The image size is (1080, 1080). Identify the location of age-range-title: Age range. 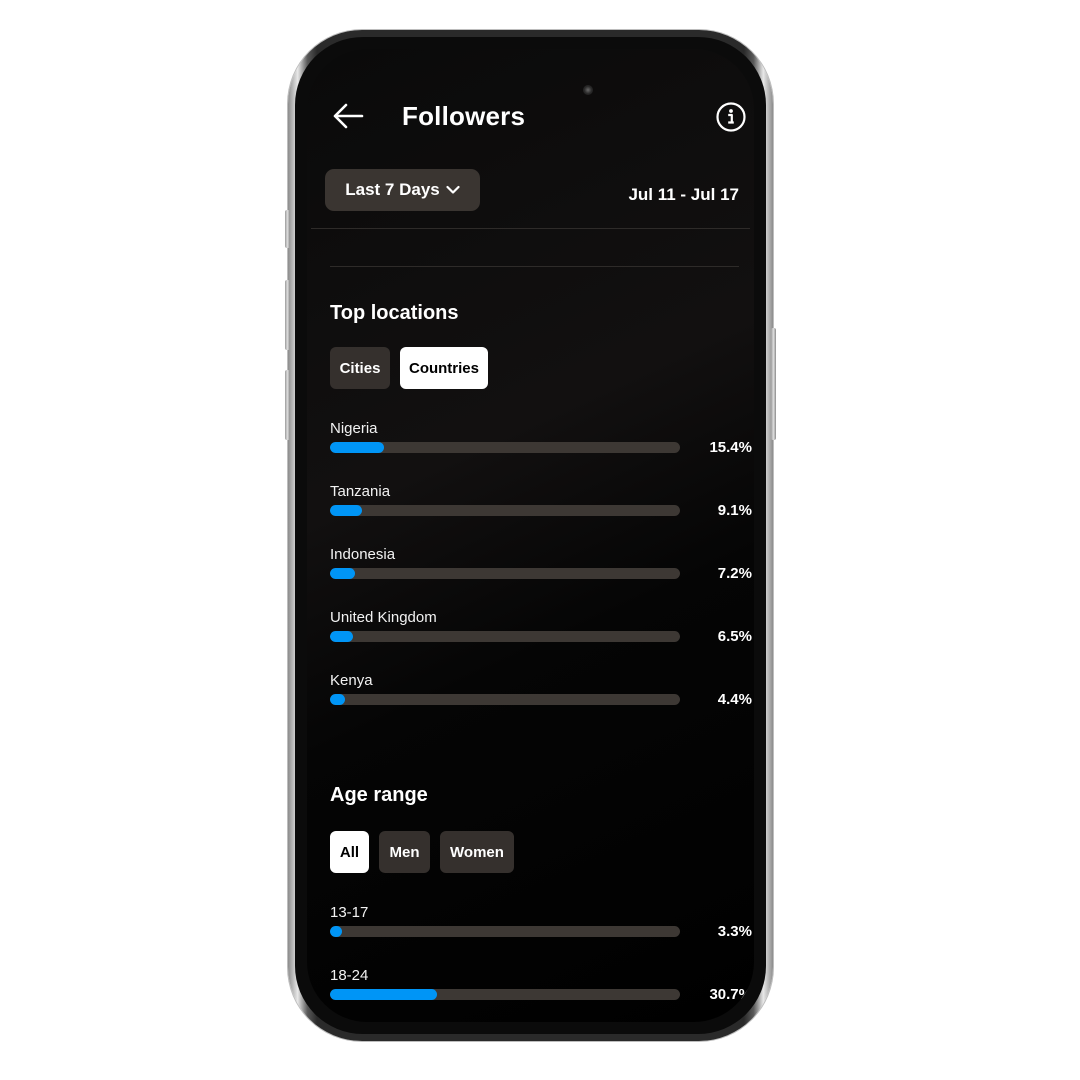
(379, 795).